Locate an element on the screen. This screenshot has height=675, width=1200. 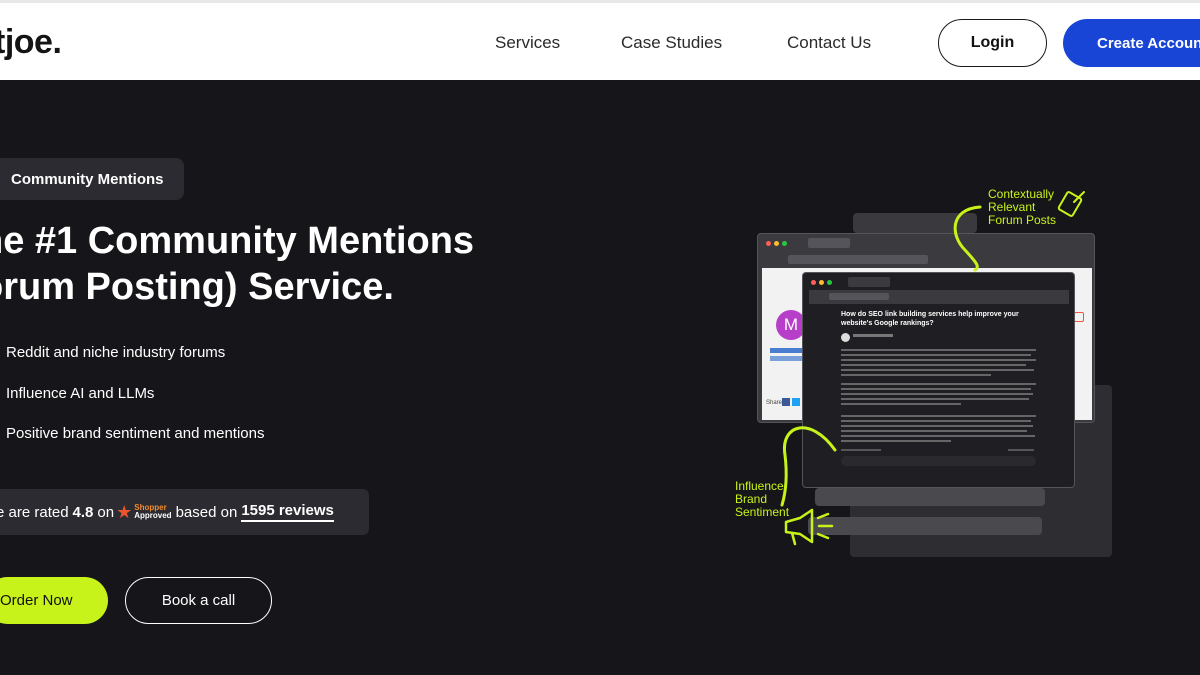
create-account-button: Create Account is located at coordinates (1131, 43).